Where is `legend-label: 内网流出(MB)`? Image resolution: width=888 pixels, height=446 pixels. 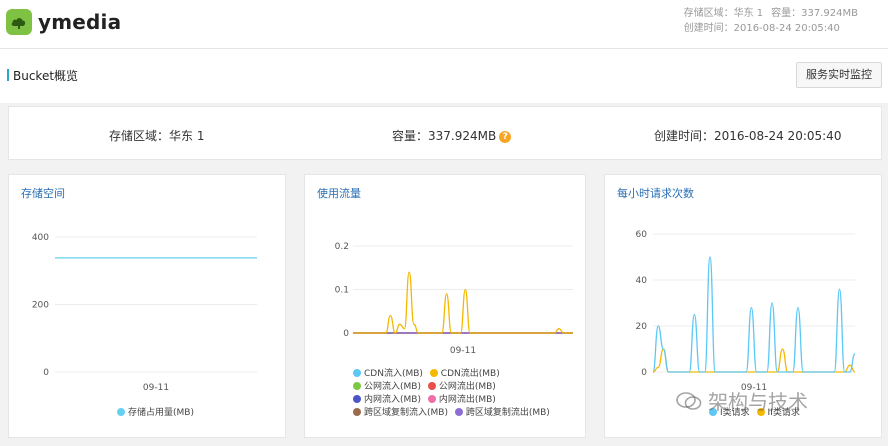 legend-label: 内网流出(MB) is located at coordinates (467, 400).